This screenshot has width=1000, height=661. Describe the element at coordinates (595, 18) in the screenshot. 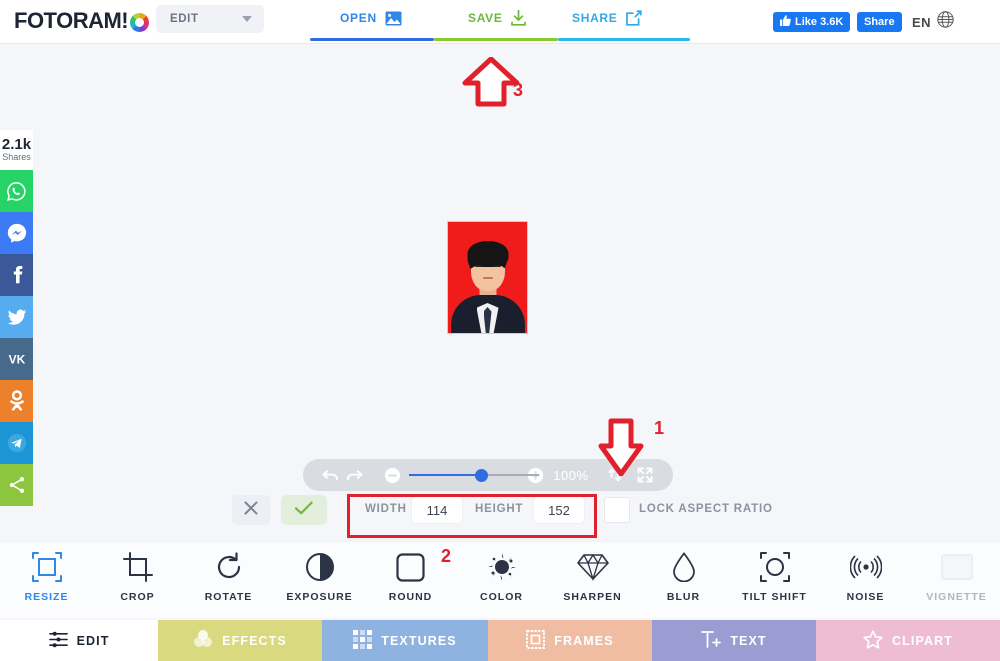

I see `share-label: SHARE` at that location.